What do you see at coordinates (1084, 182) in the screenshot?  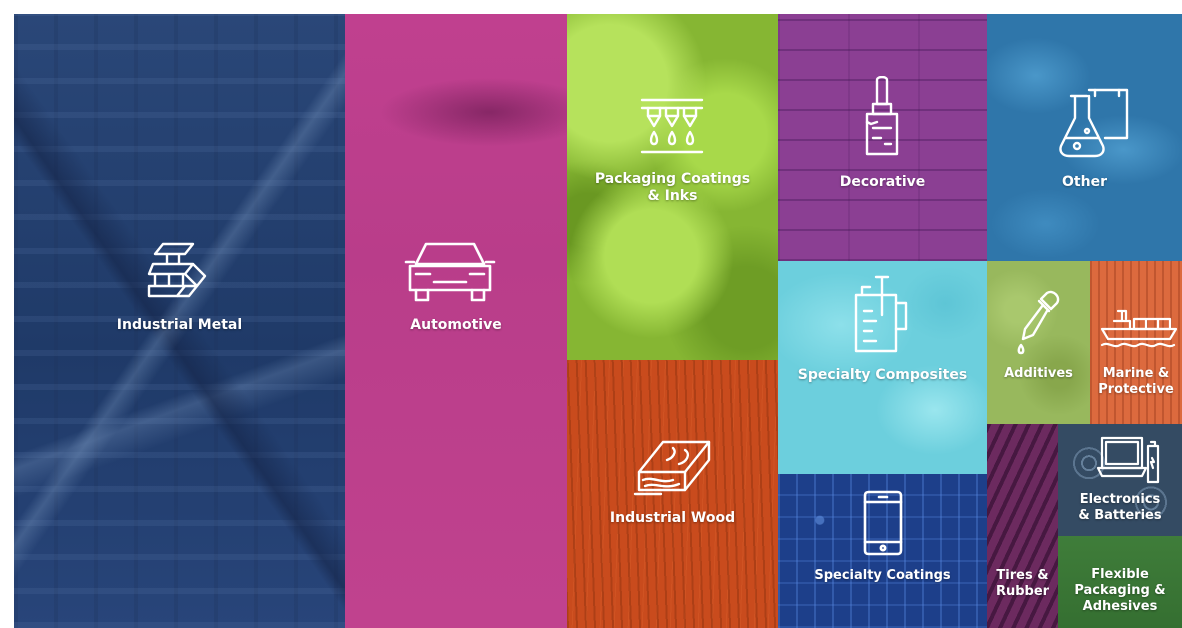 I see `tile-label: Other` at bounding box center [1084, 182].